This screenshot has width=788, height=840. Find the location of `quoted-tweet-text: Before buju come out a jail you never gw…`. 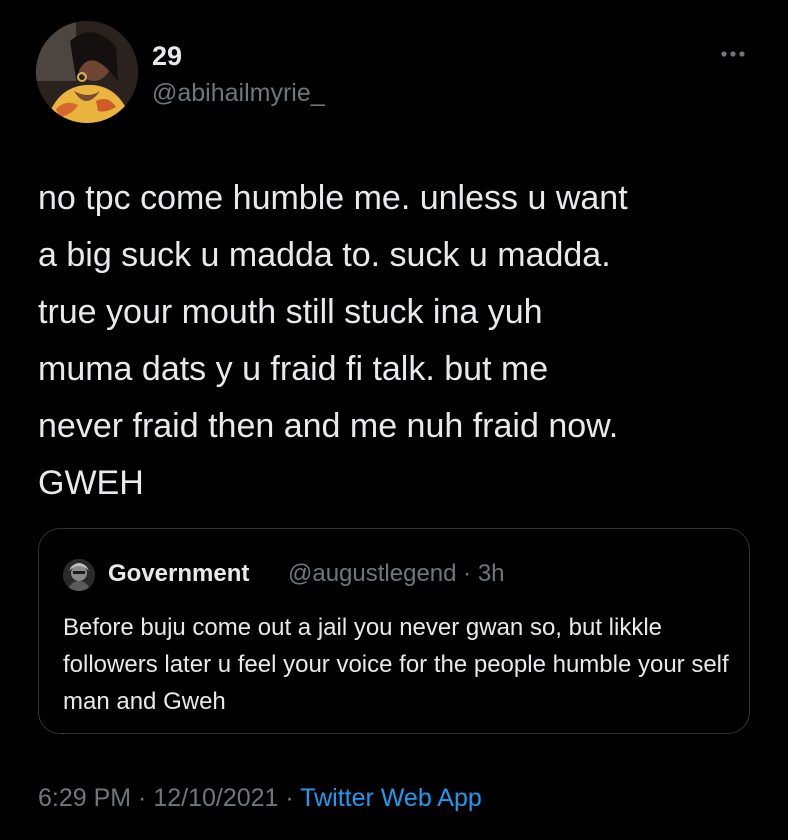

quoted-tweet-text: Before buju come out a jail you never gw… is located at coordinates (396, 664).